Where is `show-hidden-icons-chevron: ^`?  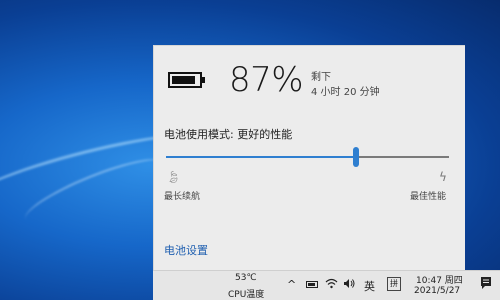 show-hidden-icons-chevron: ^ is located at coordinates (291, 284).